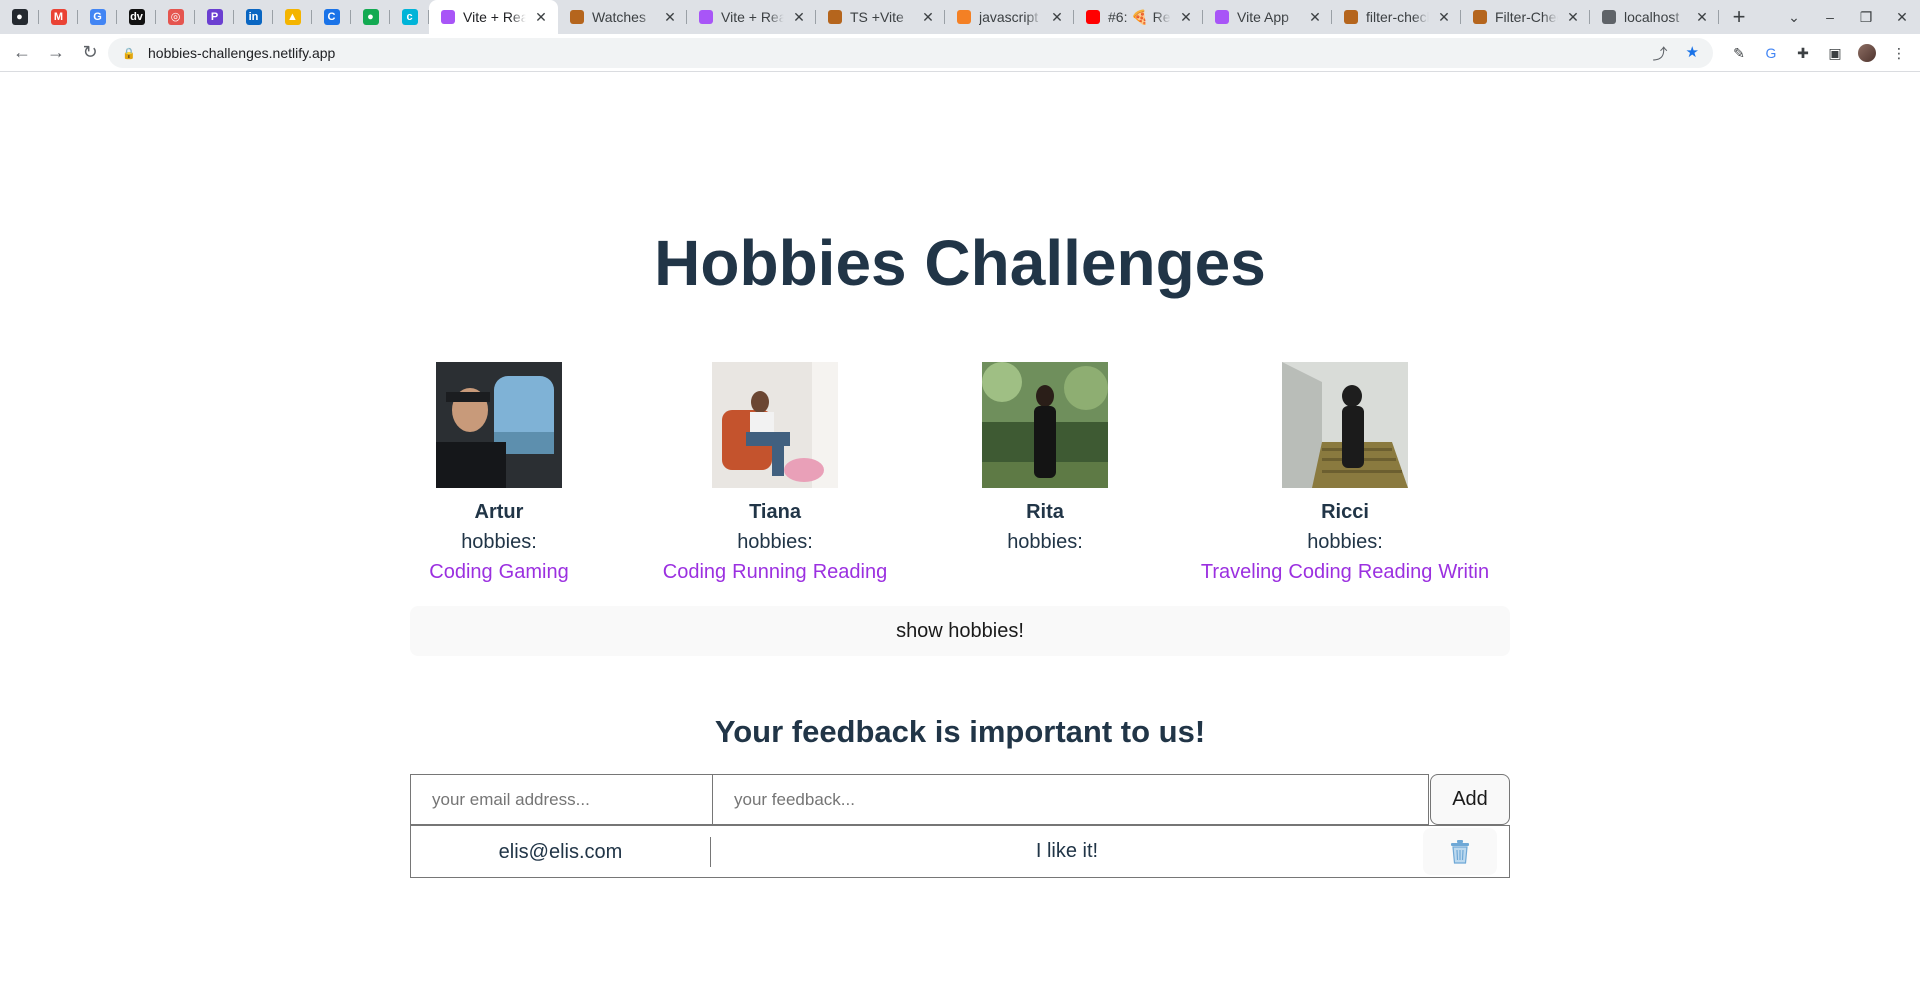 The width and height of the screenshot is (1920, 990). I want to click on lock-icon: 🔒, so click(129, 53).